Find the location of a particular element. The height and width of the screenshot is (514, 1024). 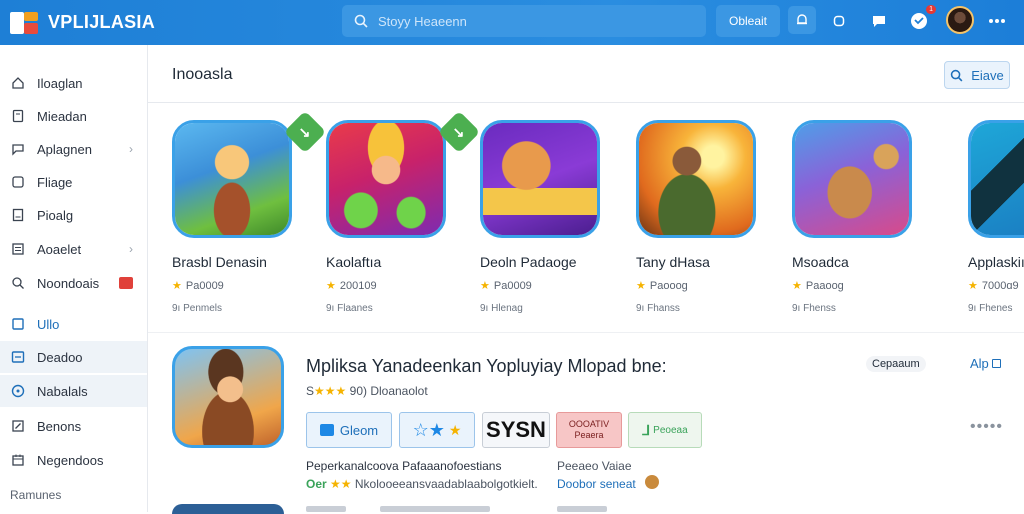

sidebar-item-5: Pioalg is located at coordinates (73, 215).